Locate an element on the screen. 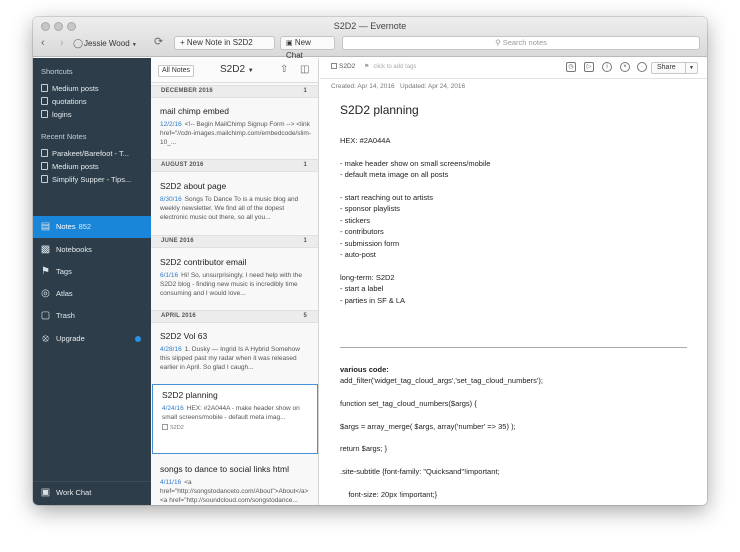 This screenshot has height=552, width=740. recent-item-medium-posts: Medium posts is located at coordinates (94, 166).